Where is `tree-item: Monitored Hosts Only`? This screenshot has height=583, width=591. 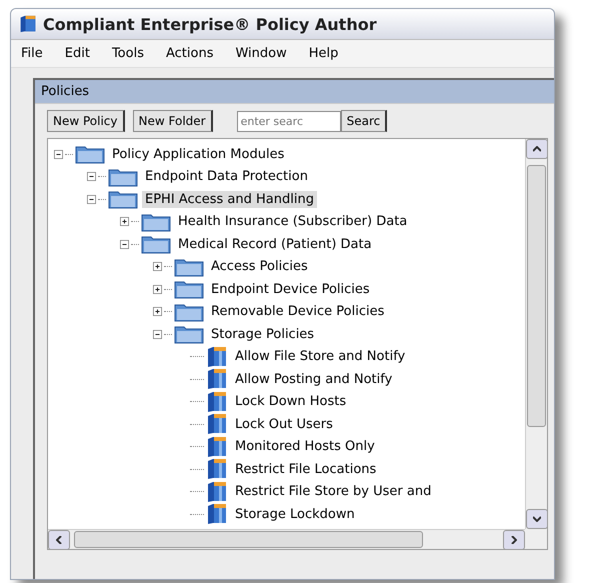 tree-item: Monitored Hosts Only is located at coordinates (305, 447).